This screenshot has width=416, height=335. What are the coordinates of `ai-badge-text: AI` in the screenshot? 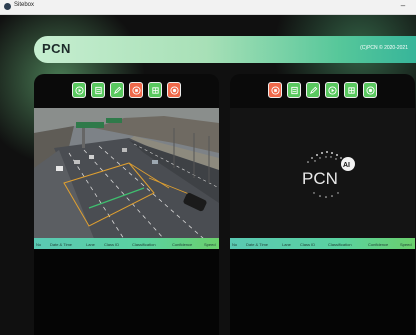 It's located at (346, 165).